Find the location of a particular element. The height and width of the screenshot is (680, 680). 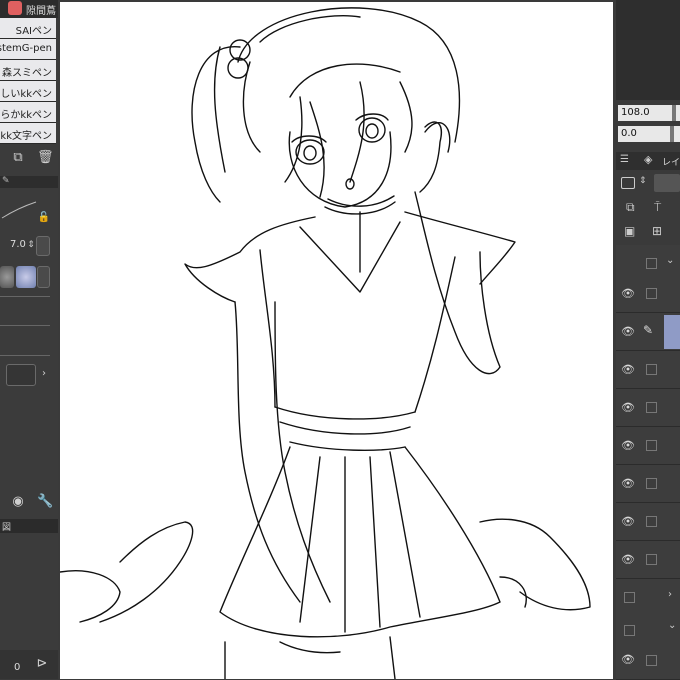

brush-item-3: 森スミペン is located at coordinates (28, 70).